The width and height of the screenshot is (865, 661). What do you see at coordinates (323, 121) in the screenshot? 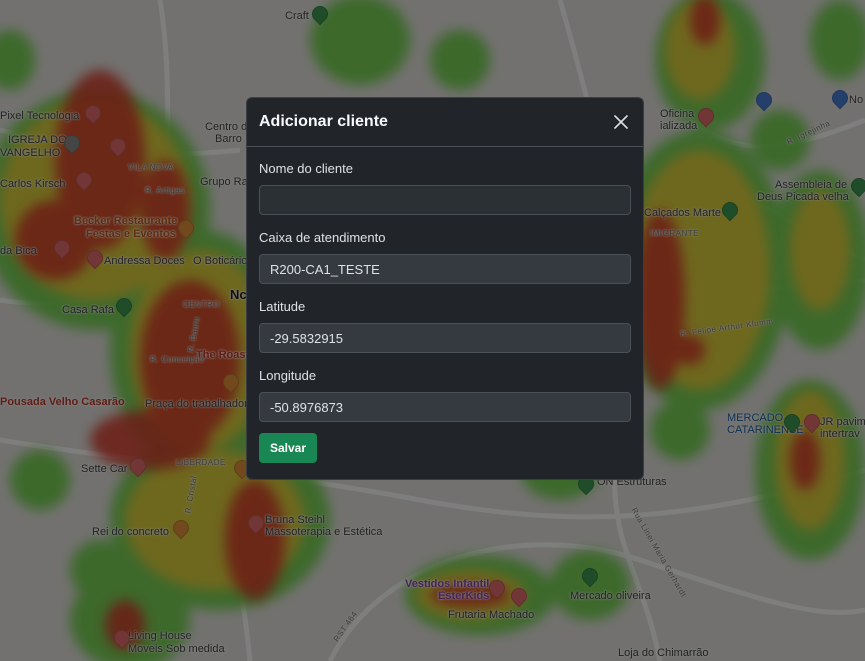
I see `modal-title: Adicionar cliente` at bounding box center [323, 121].